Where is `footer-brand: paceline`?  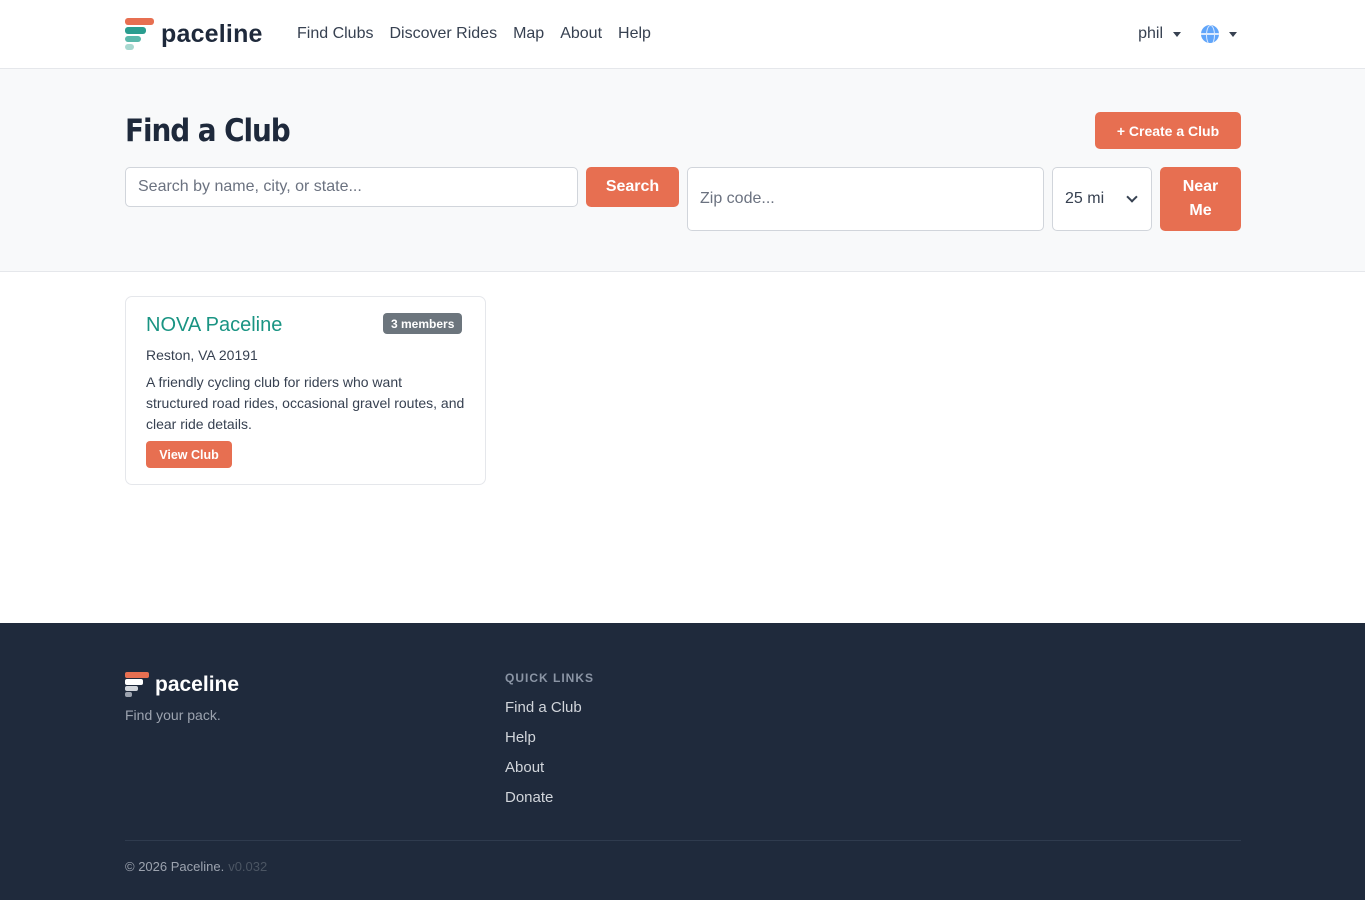 footer-brand: paceline is located at coordinates (182, 685).